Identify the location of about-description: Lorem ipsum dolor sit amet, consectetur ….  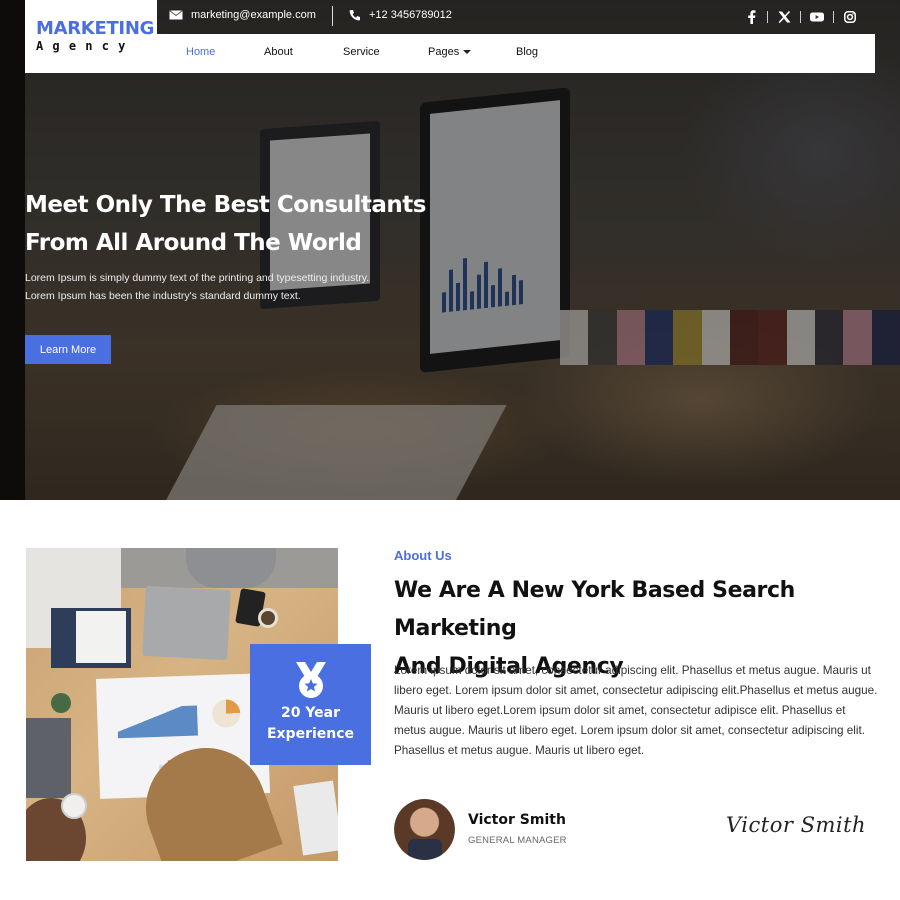
(636, 710).